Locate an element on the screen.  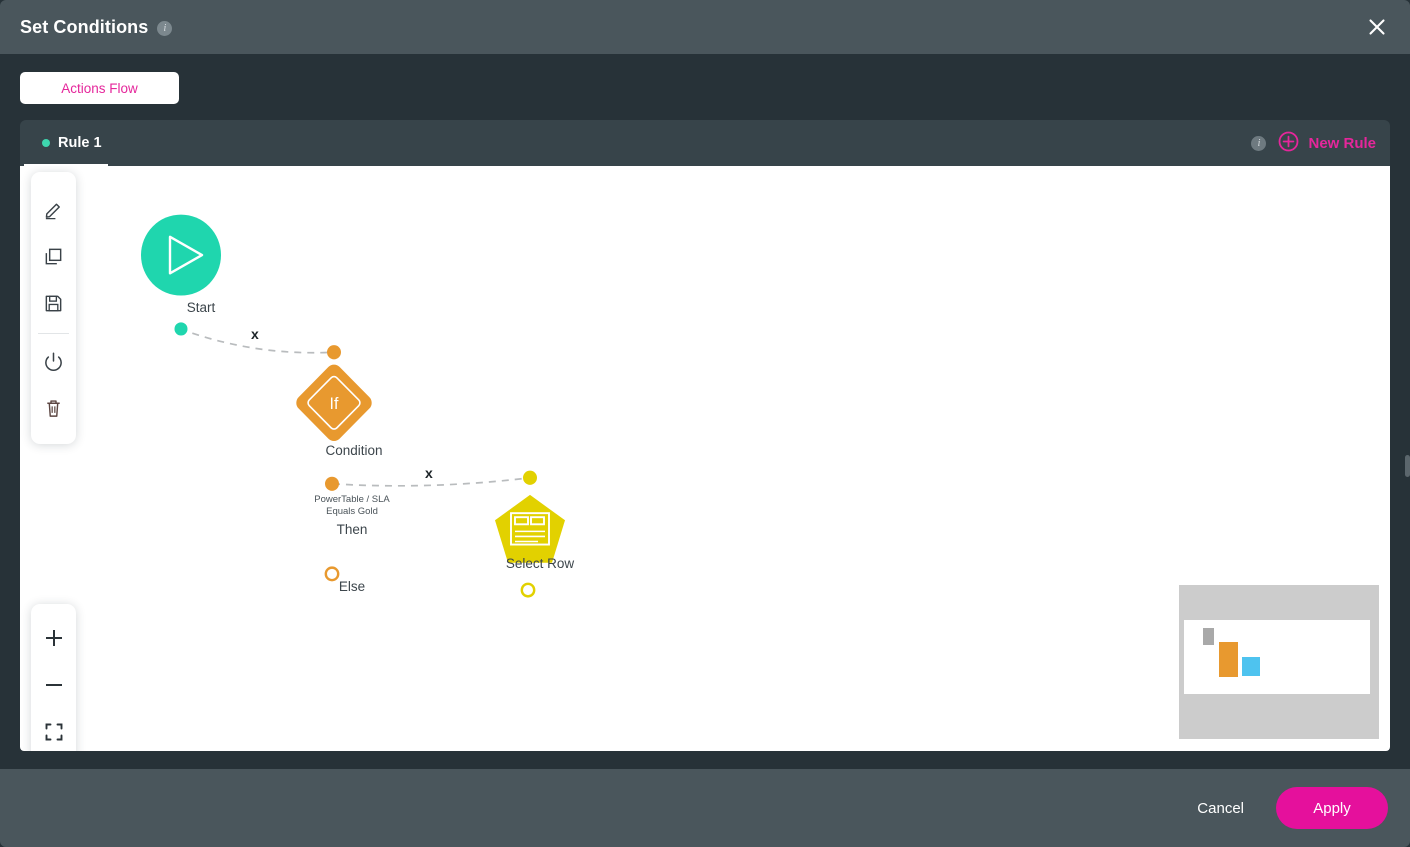
minus-icon is located at coordinates (53, 684).